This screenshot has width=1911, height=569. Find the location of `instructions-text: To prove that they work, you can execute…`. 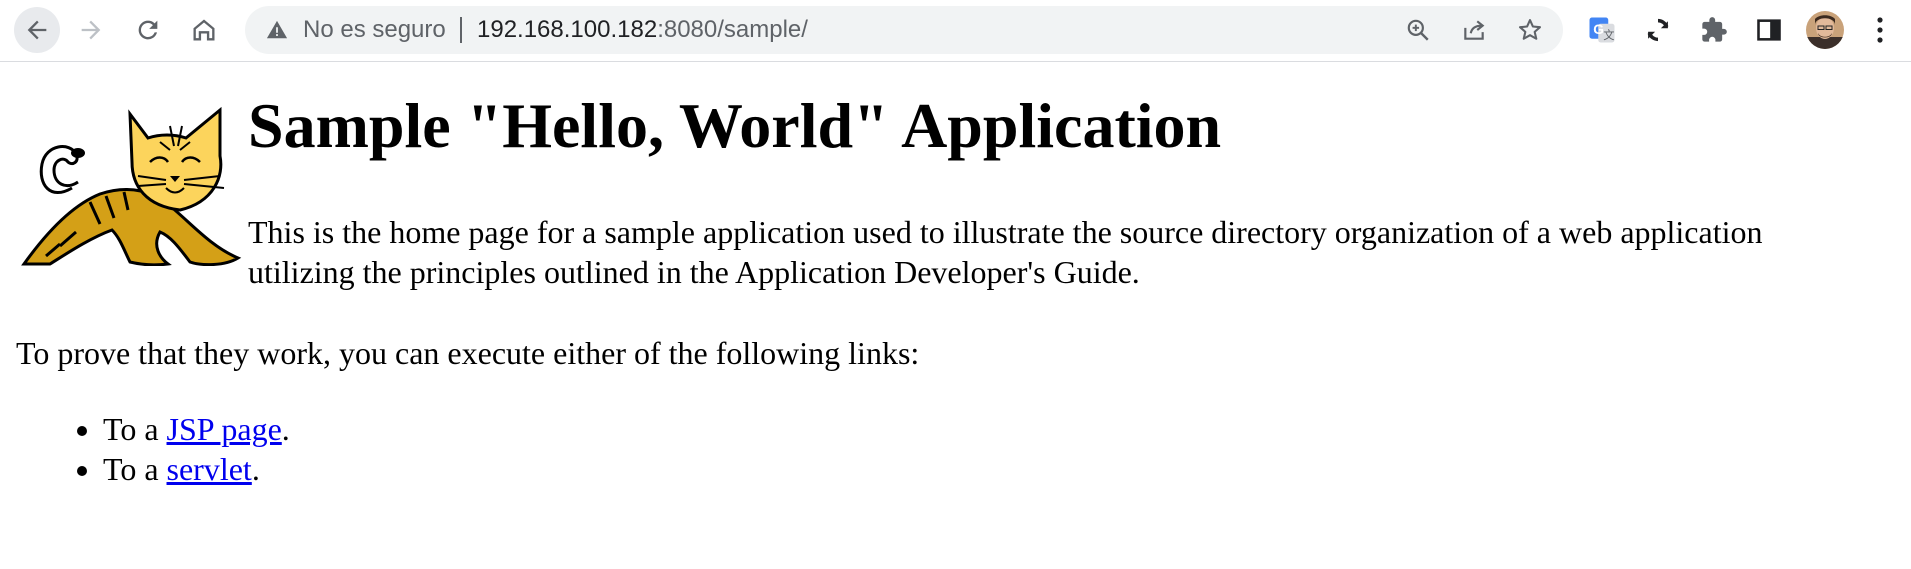

instructions-text: To prove that they work, you can execute… is located at coordinates (468, 353).